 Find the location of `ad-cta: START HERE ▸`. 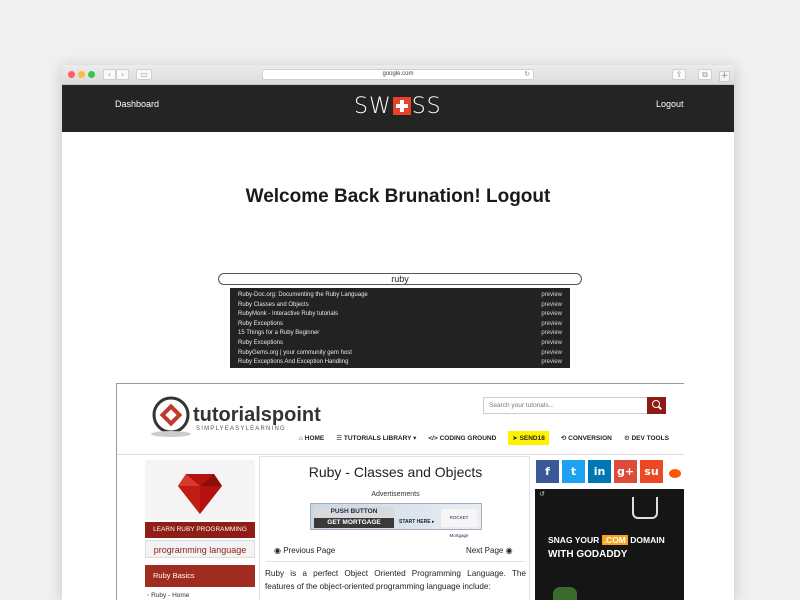

ad-cta: START HERE ▸ is located at coordinates (417, 522).